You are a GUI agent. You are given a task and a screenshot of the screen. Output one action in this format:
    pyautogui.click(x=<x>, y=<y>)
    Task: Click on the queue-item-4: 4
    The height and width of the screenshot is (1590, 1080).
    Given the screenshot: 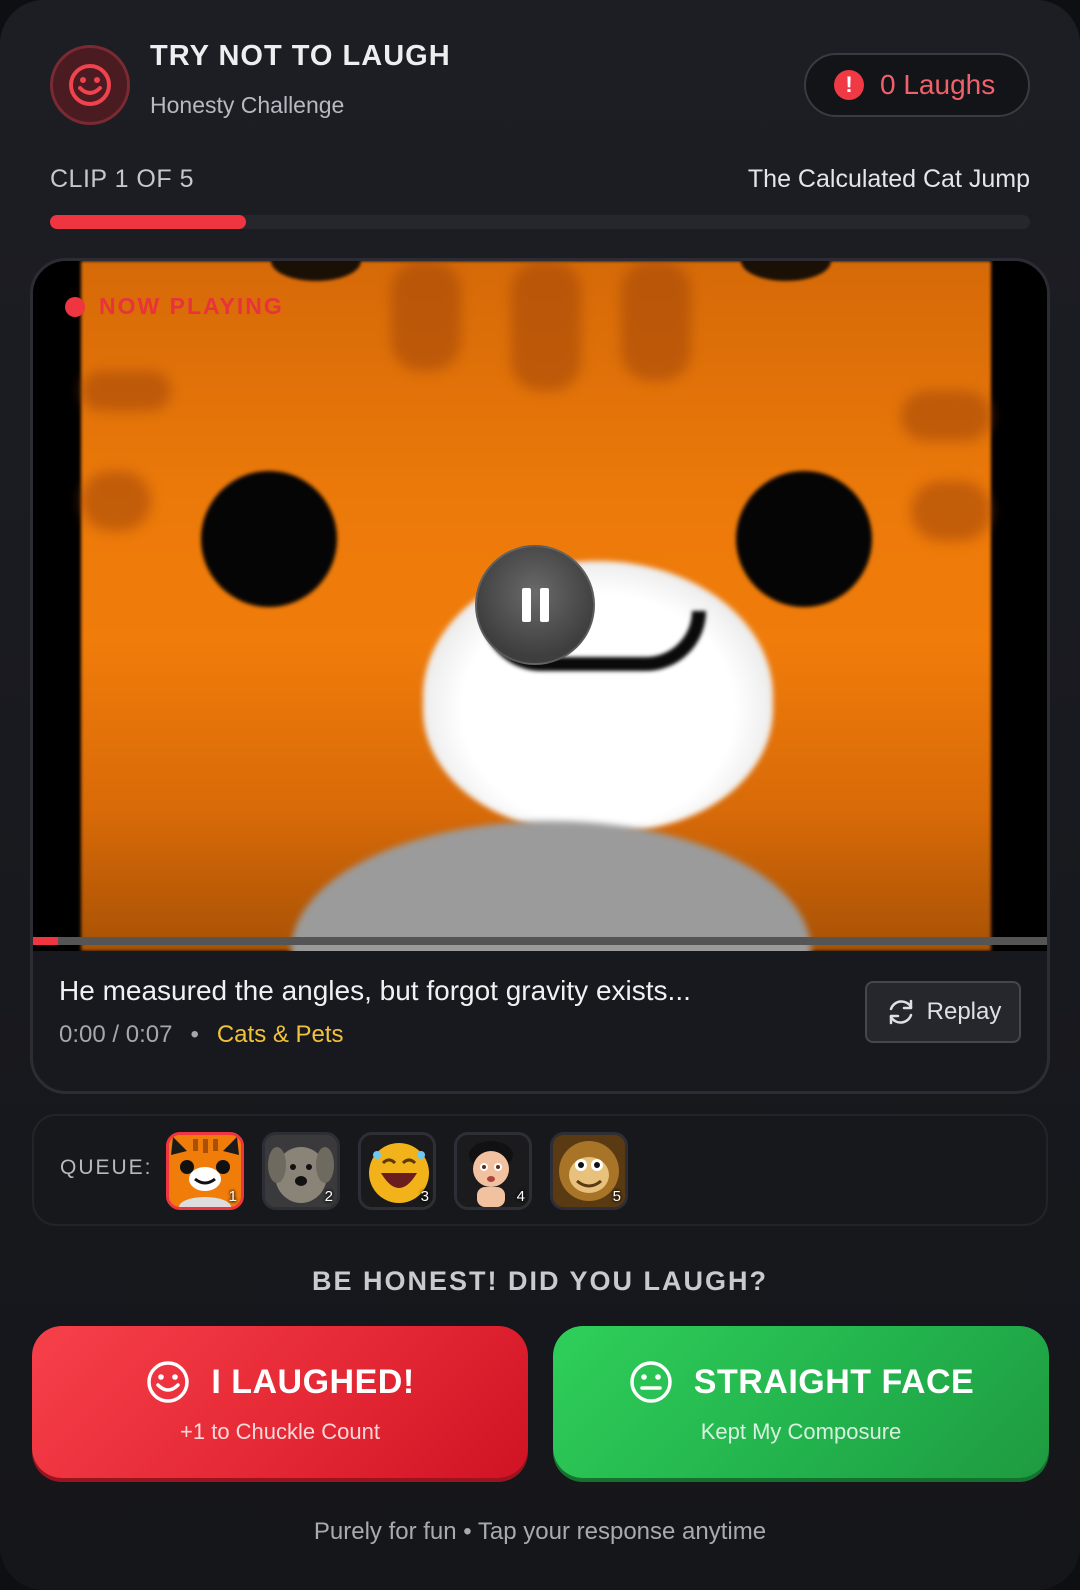 What is the action you would take?
    pyautogui.click(x=493, y=1171)
    